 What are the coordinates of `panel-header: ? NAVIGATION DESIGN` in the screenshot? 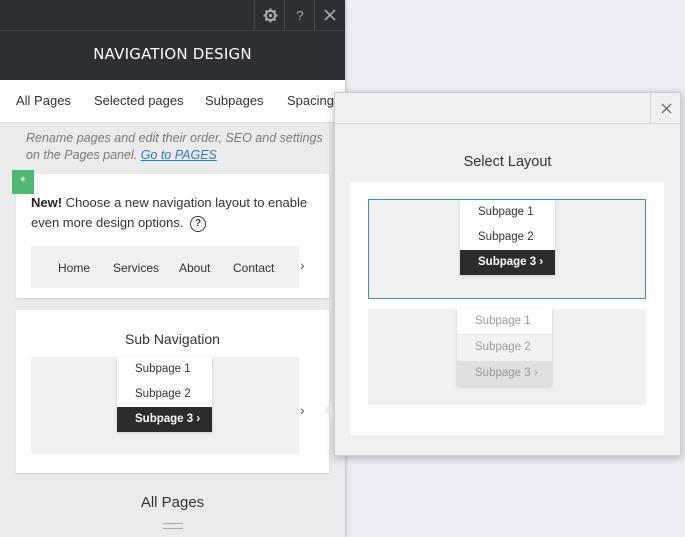 It's located at (172, 40).